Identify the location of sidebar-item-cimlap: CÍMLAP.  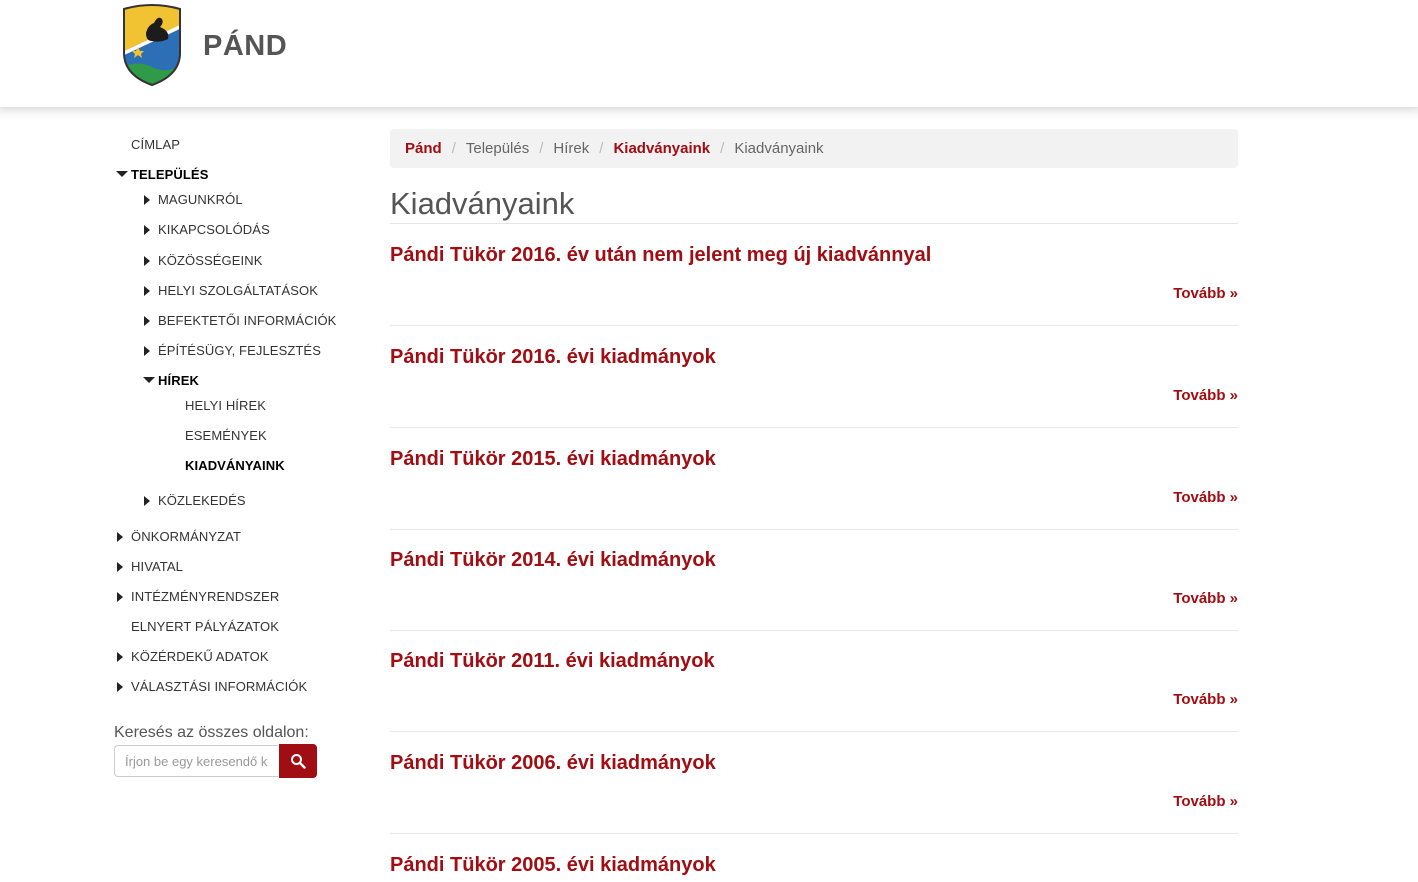
(155, 144).